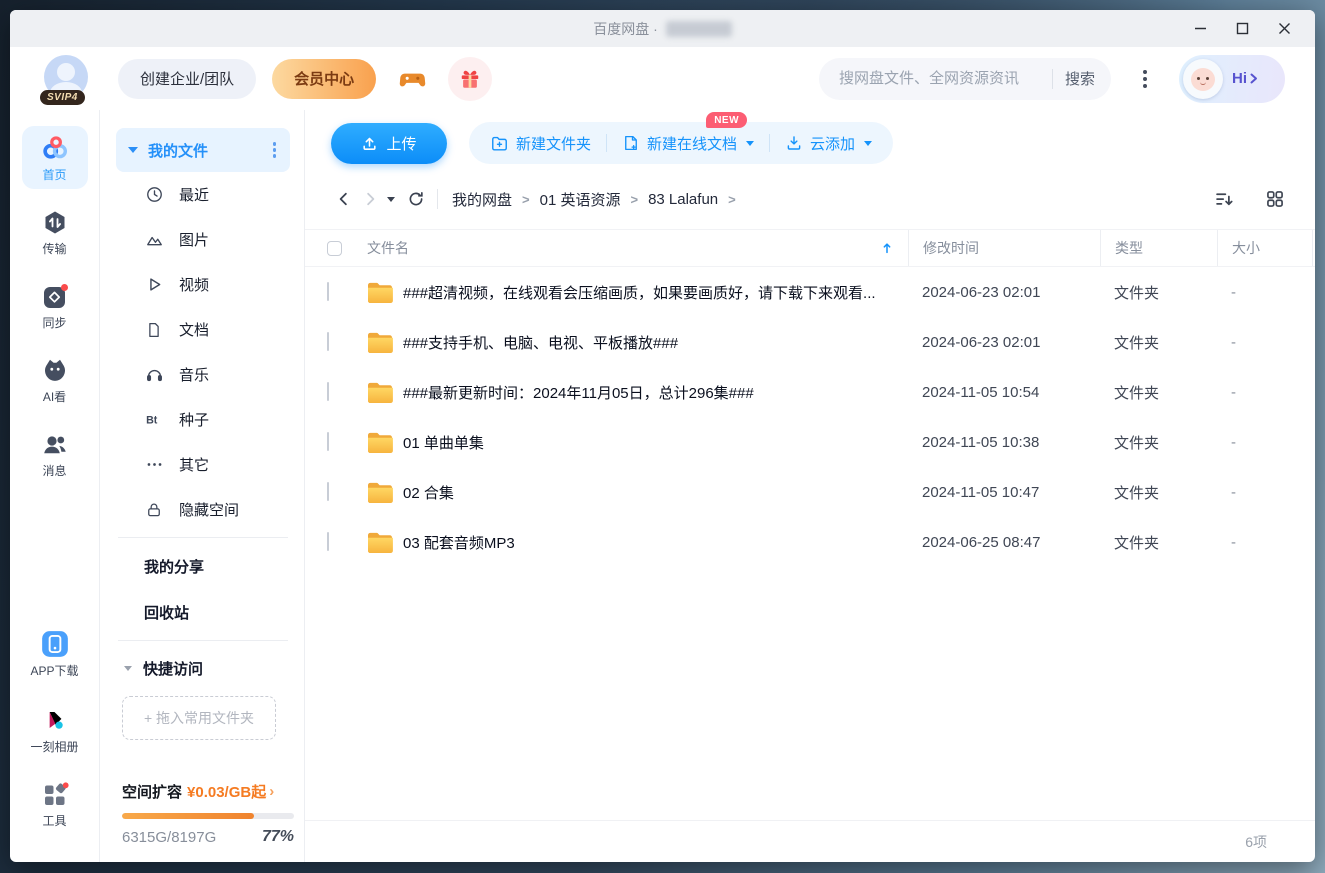 Image resolution: width=1325 pixels, height=873 pixels. What do you see at coordinates (683, 199) in the screenshot?
I see `breadcrumb-item: 83 Lalafun` at bounding box center [683, 199].